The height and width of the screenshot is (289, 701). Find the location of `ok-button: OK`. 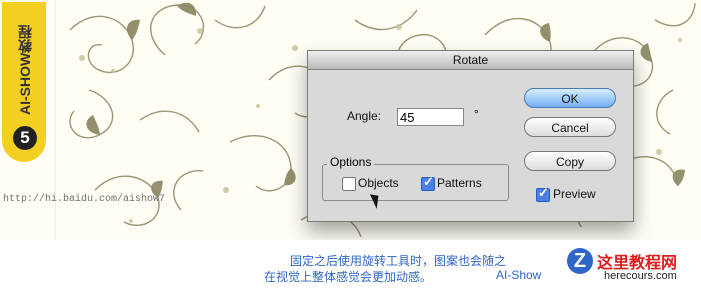

ok-button: OK is located at coordinates (570, 98).